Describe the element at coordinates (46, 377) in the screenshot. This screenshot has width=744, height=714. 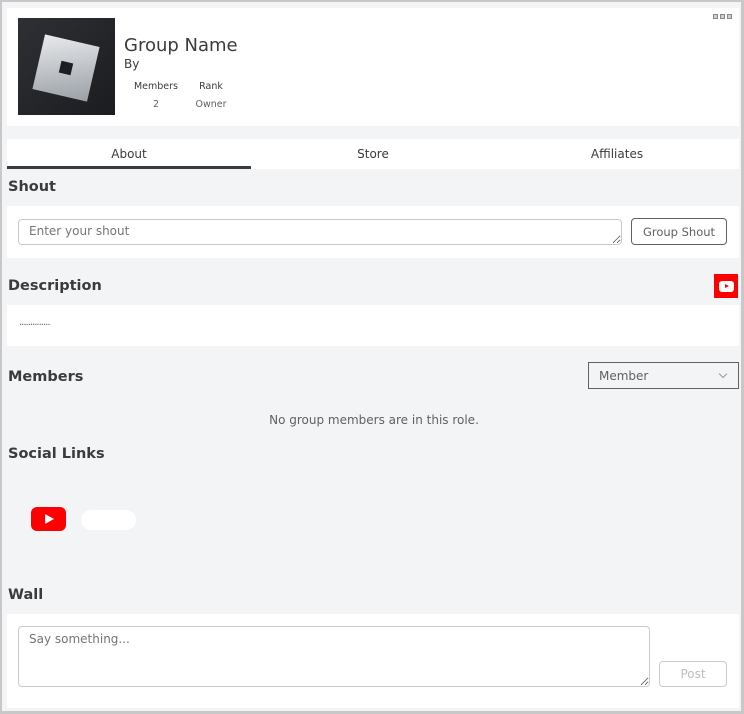
I see `members-title: Members` at that location.